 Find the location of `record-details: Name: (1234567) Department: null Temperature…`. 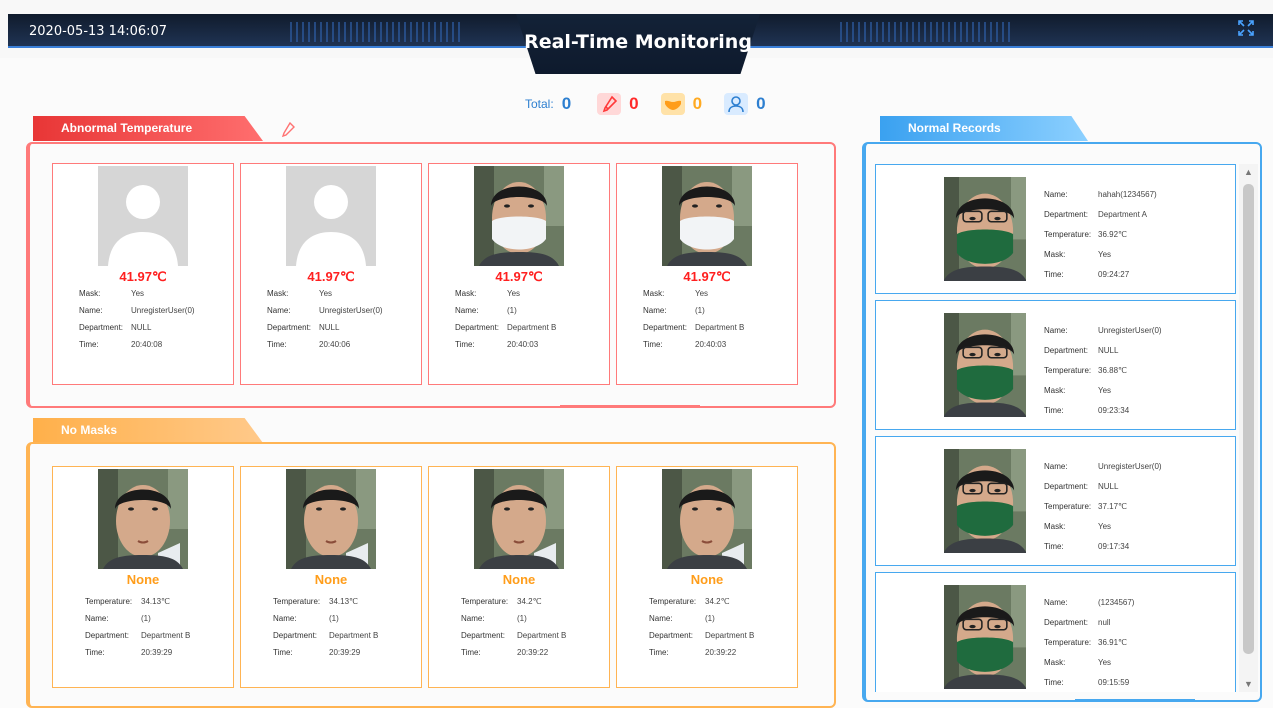

record-details: Name: (1234567) Department: null Temperature… is located at coordinates (1089, 642).